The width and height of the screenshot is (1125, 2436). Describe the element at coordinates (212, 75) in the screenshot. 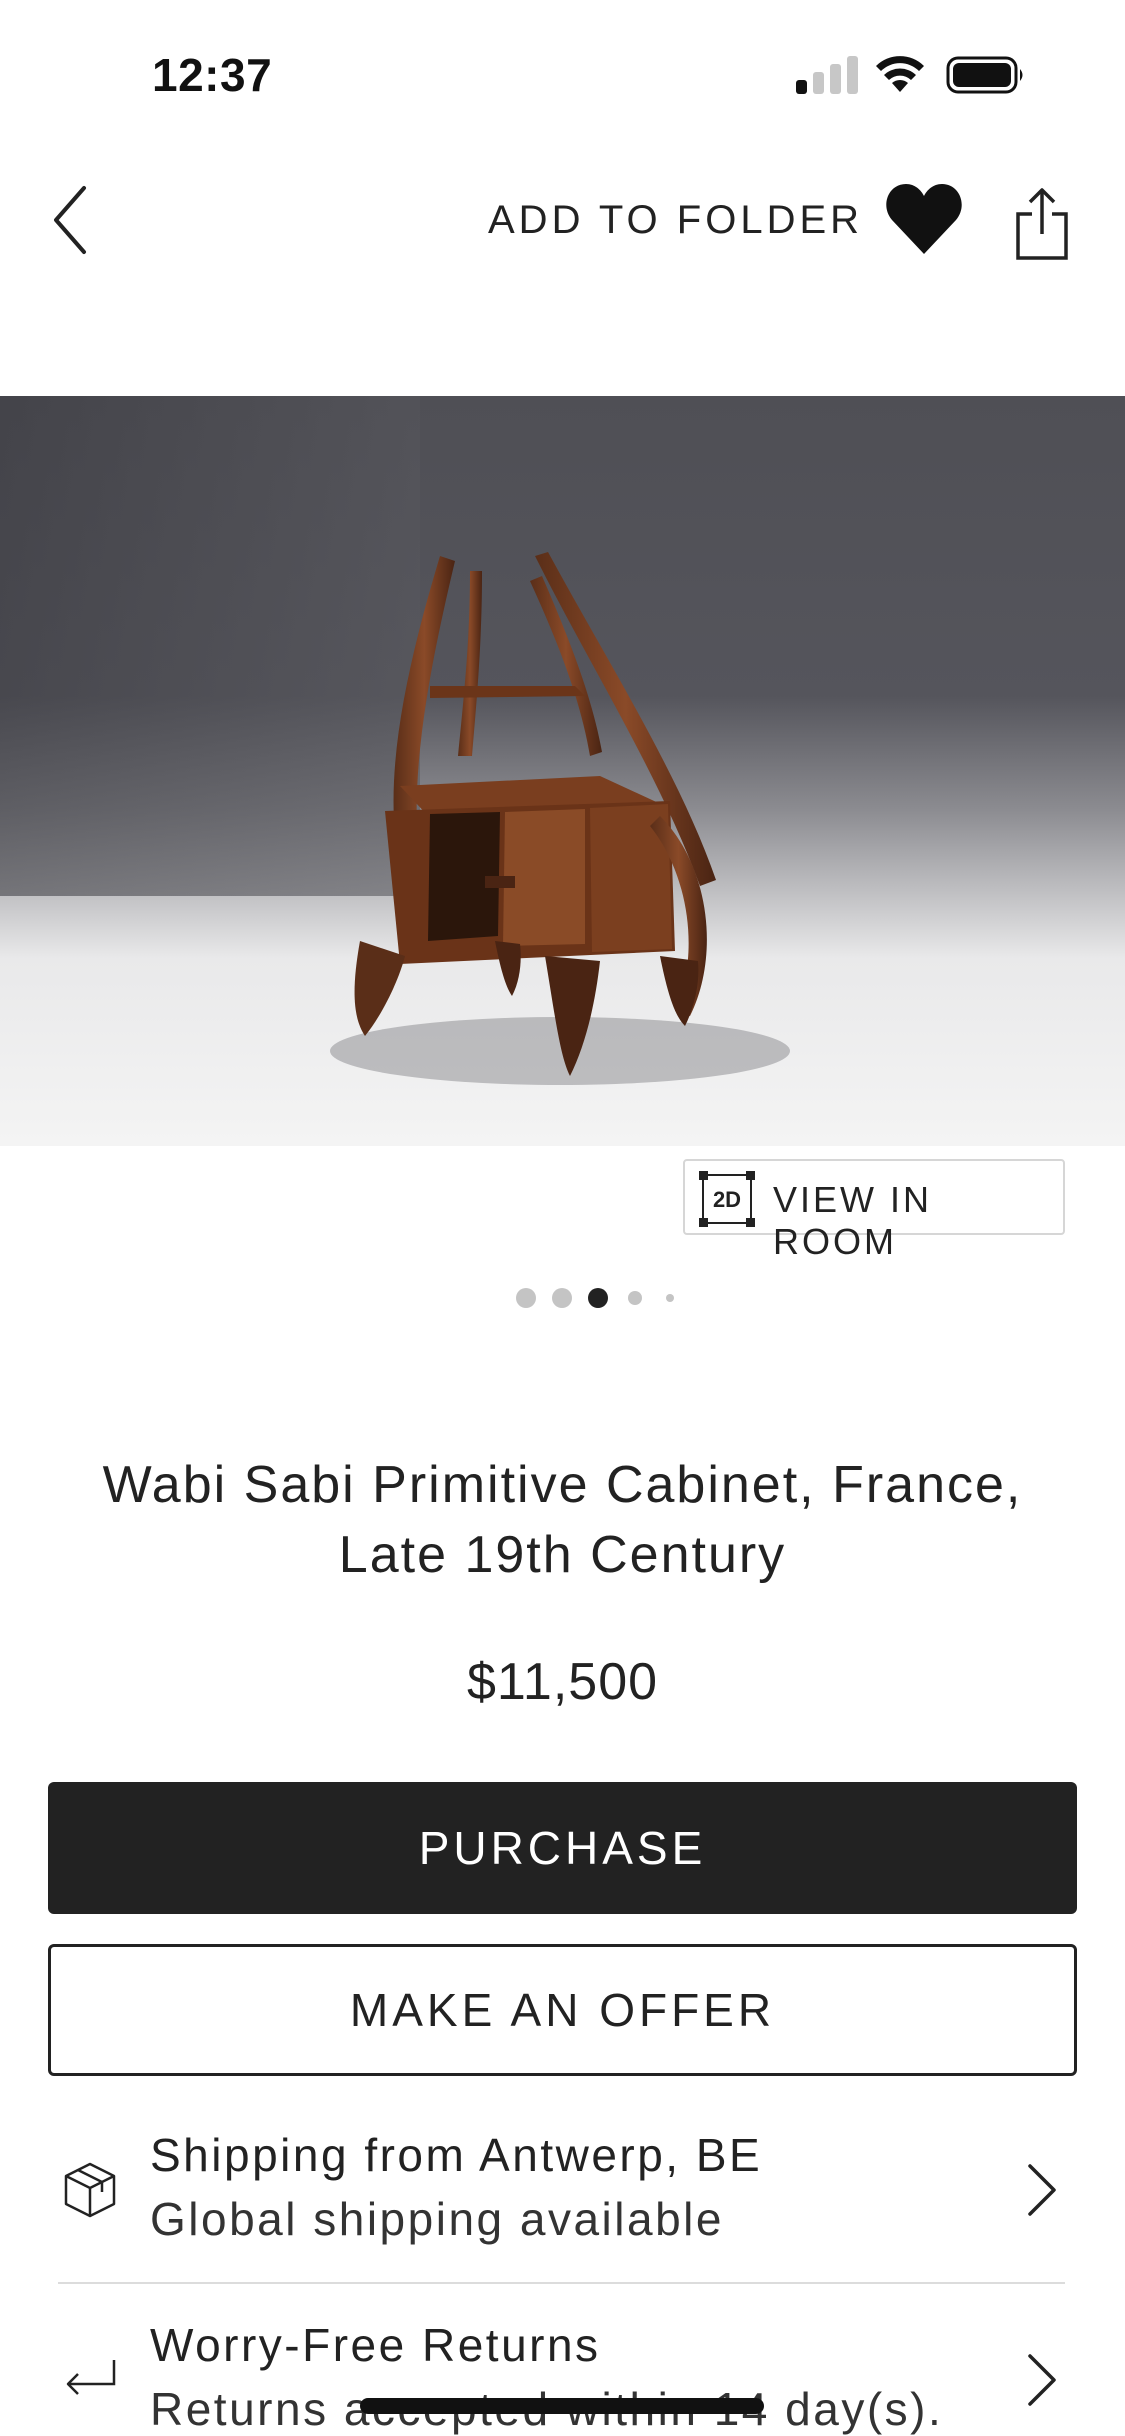

I see `status-time: 12:37` at that location.